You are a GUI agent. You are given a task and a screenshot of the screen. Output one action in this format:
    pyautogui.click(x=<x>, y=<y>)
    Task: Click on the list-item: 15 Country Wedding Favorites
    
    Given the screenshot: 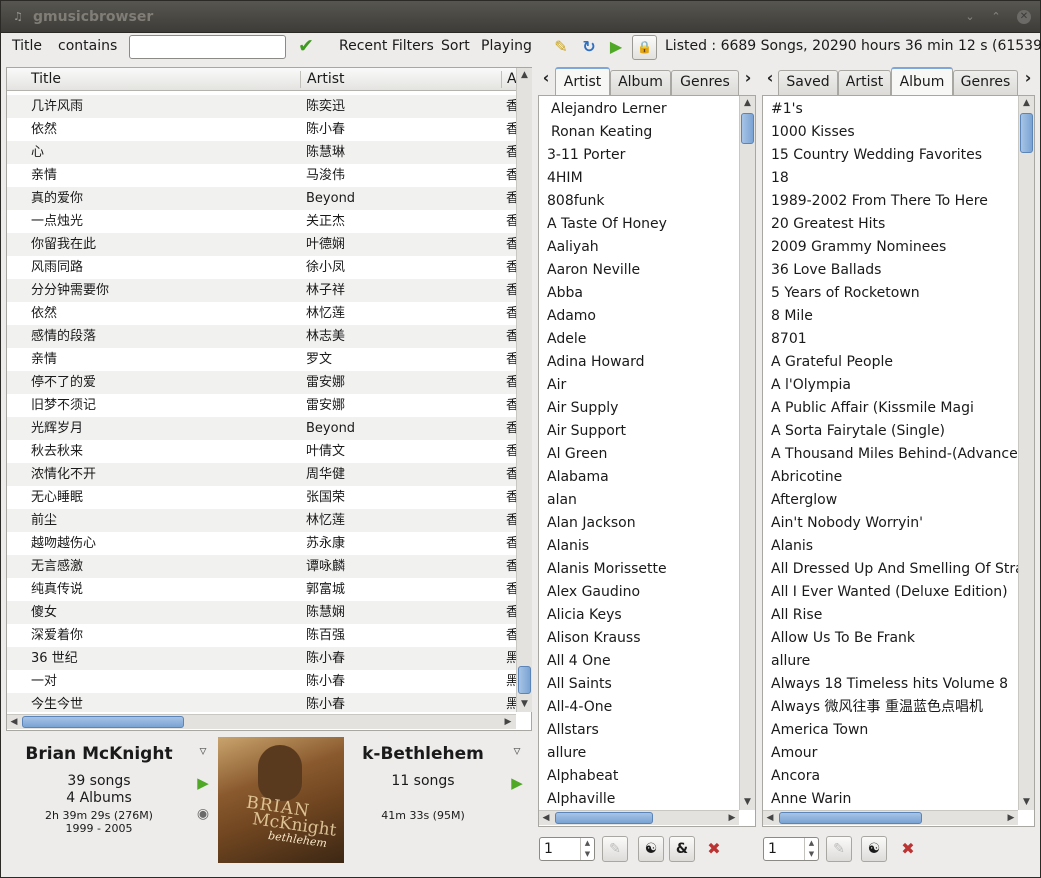 What is the action you would take?
    pyautogui.click(x=876, y=155)
    